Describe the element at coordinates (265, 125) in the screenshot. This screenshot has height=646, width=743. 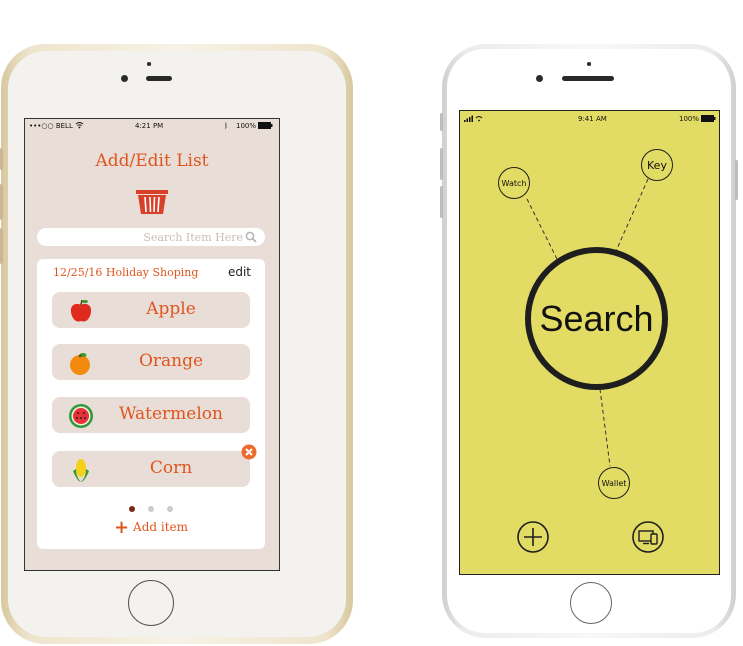
I see `battery-icon` at that location.